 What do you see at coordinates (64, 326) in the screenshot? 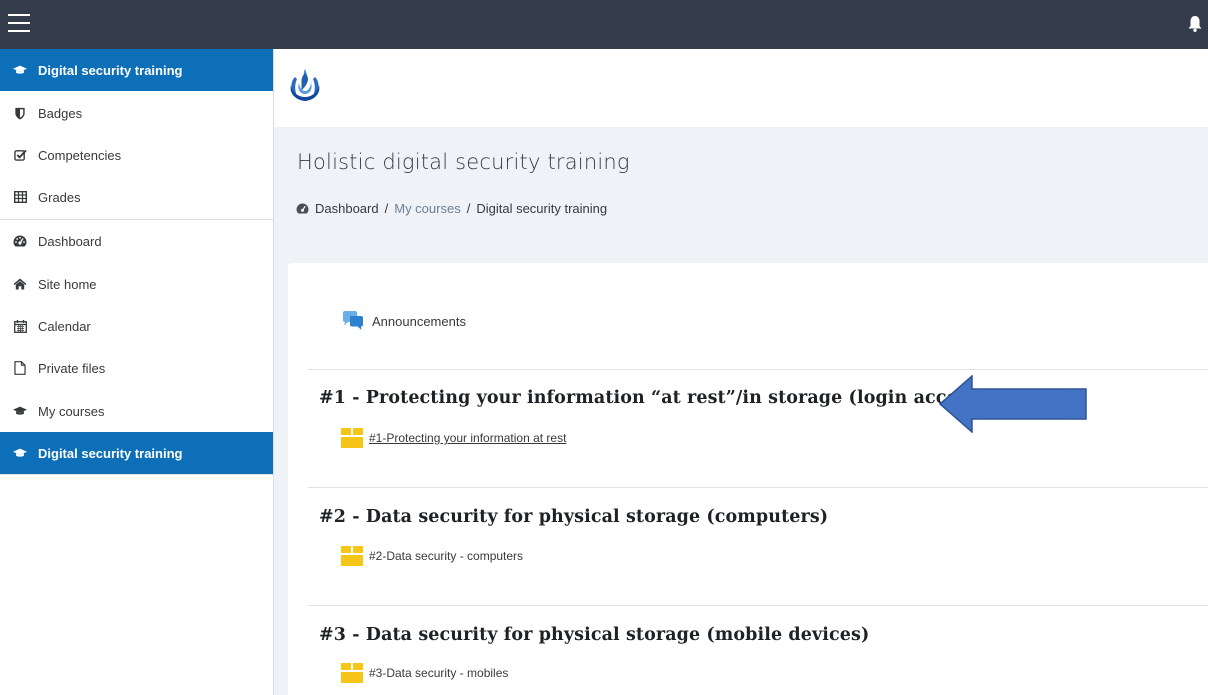
I see `sidebar-item-label: Calendar` at bounding box center [64, 326].